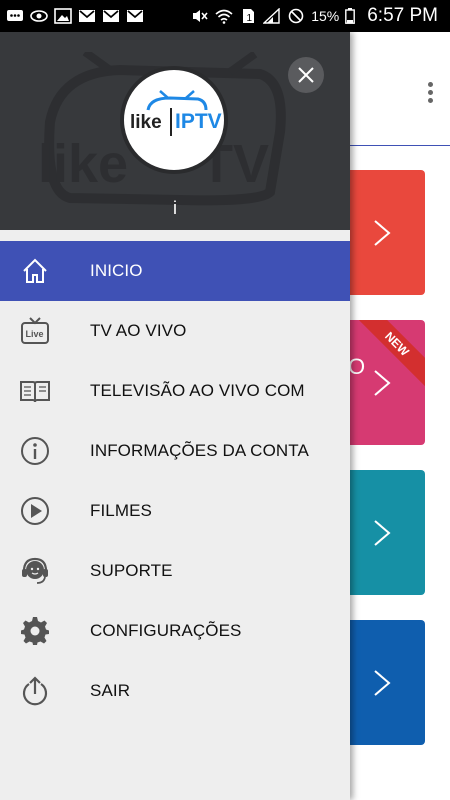 The image size is (450, 800). Describe the element at coordinates (175, 208) in the screenshot. I see `user-name: i` at that location.